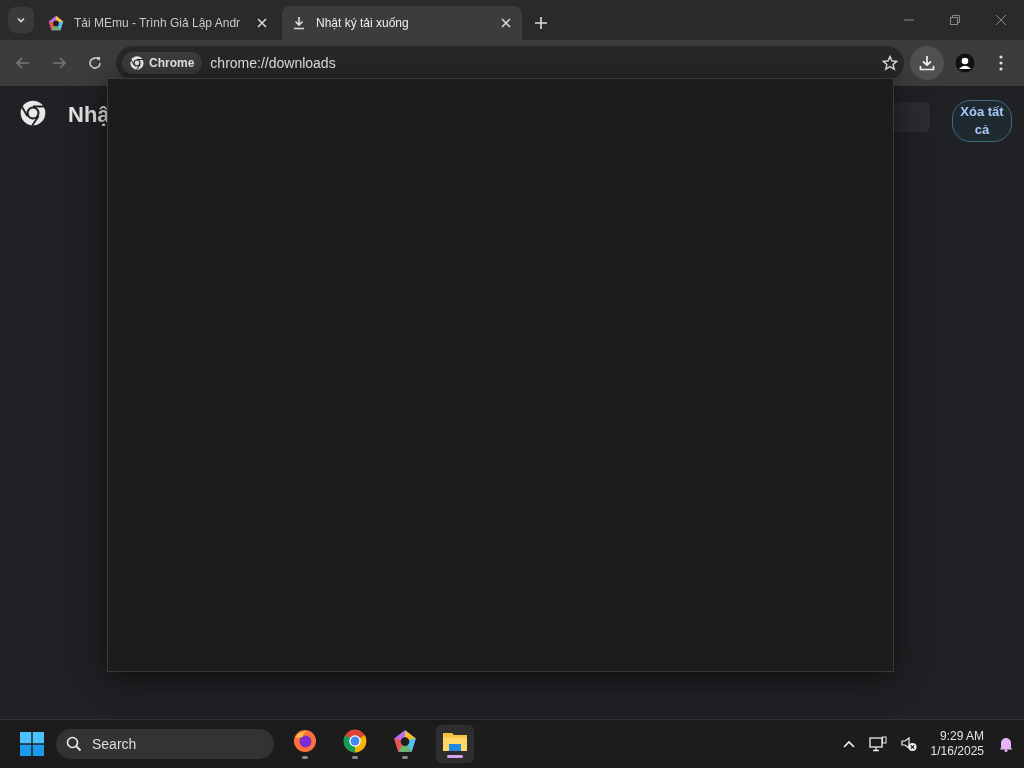  I want to click on clear-all-button: Xóa tất cả, so click(982, 121).